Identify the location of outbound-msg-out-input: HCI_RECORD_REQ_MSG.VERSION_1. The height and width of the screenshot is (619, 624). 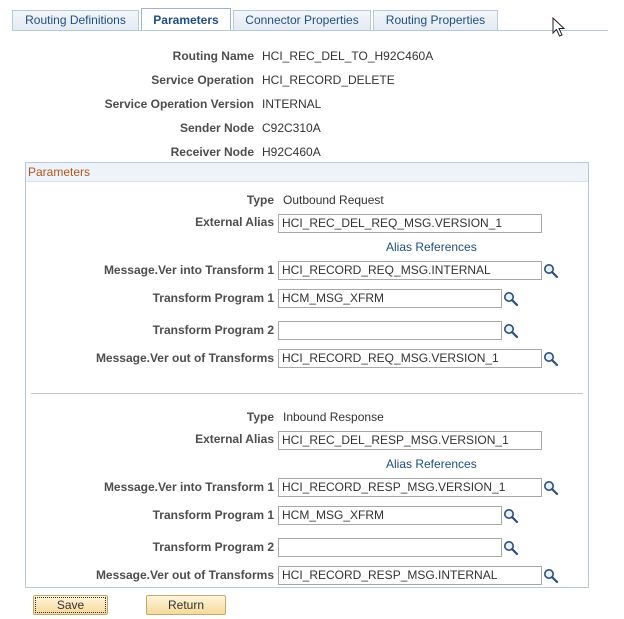
(410, 358).